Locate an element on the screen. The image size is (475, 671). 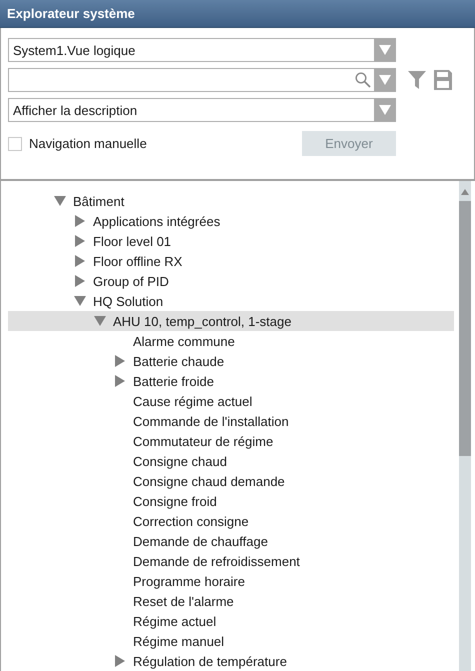
tree-item: Correction consigne is located at coordinates (231, 521).